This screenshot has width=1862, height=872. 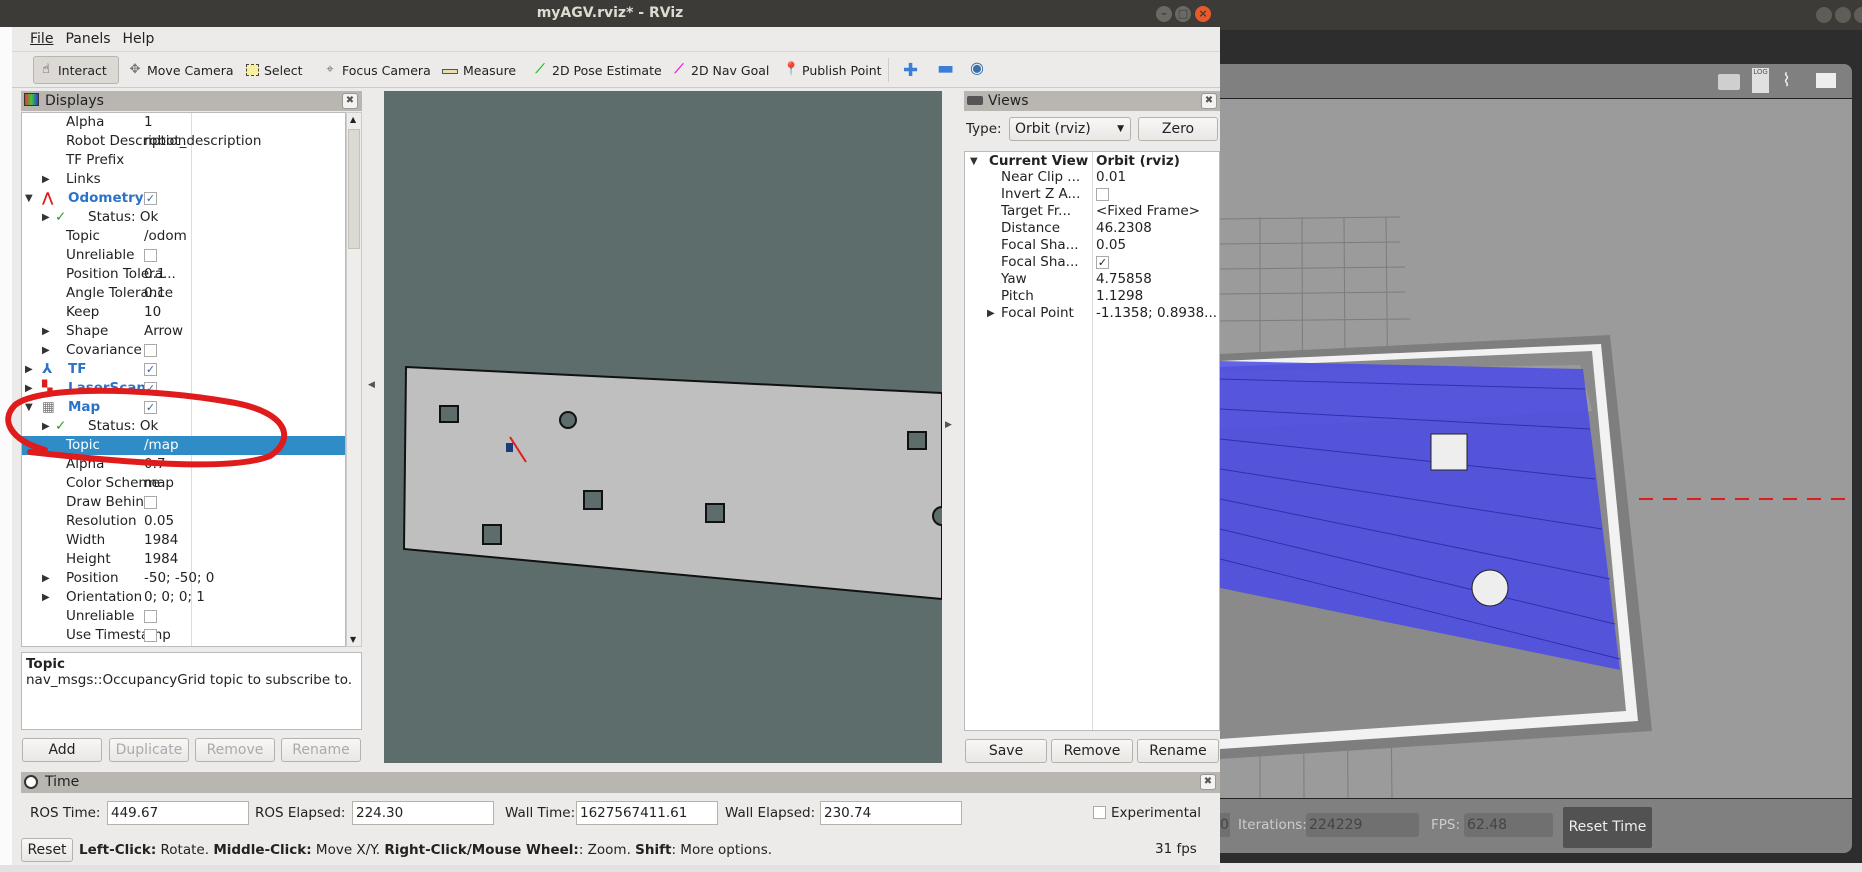 What do you see at coordinates (1092, 262) in the screenshot?
I see `view-property-row: Focal Sha... ✓` at bounding box center [1092, 262].